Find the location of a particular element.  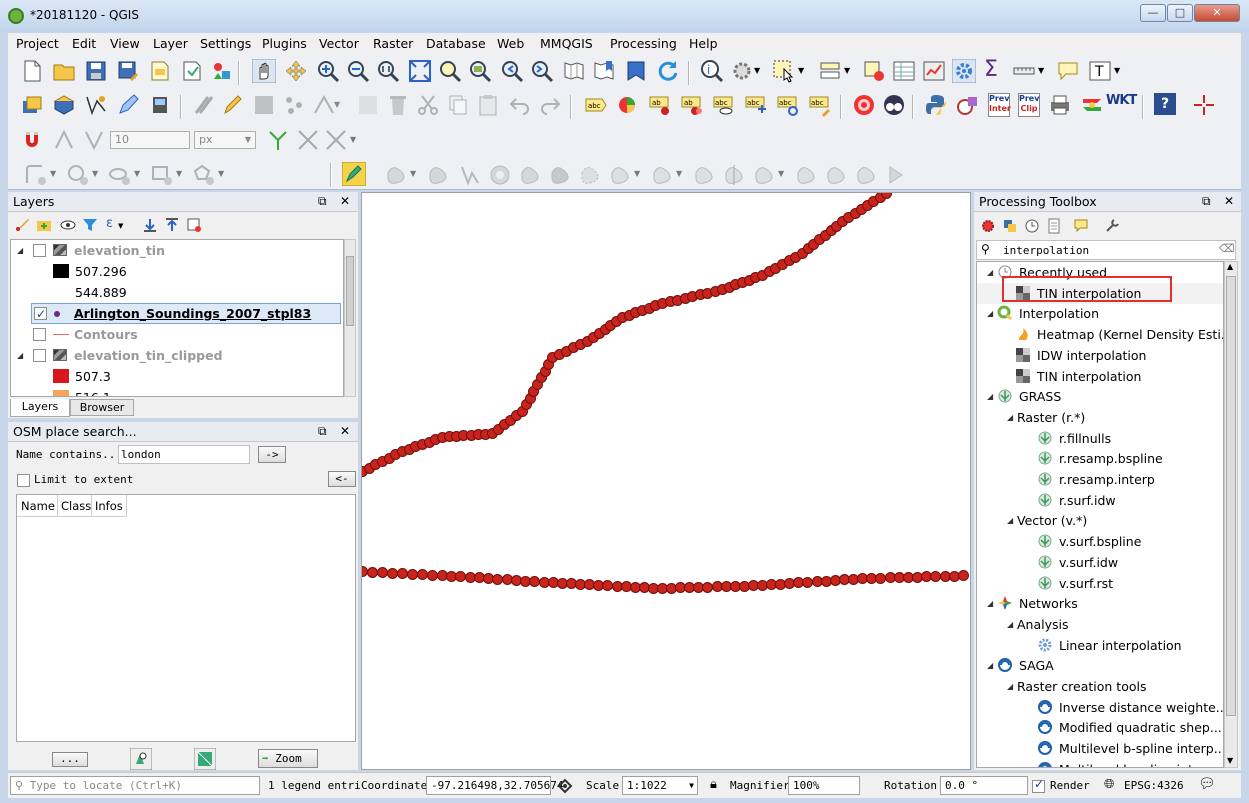

toolbox-item: ◢ Analysis is located at coordinates (1100, 624).